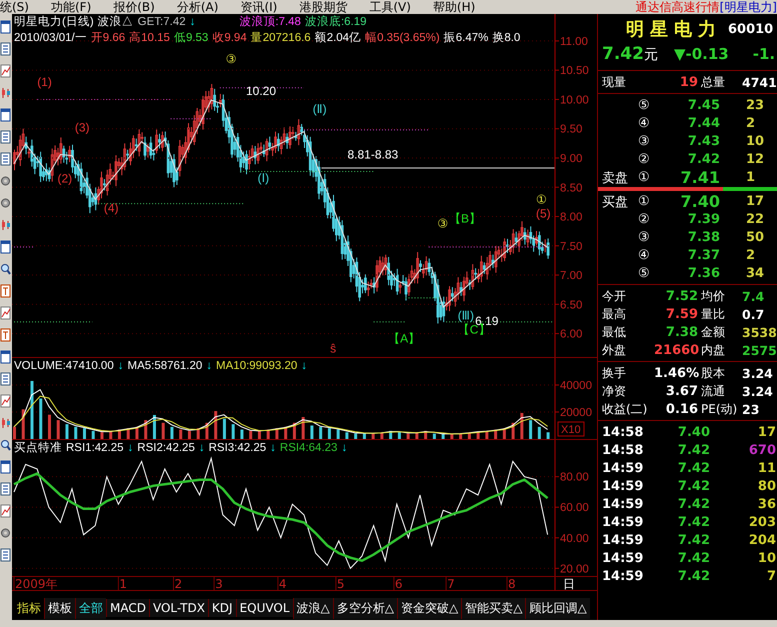 The image size is (777, 627). I want to click on menu-item: 功能(F), so click(71, 7).